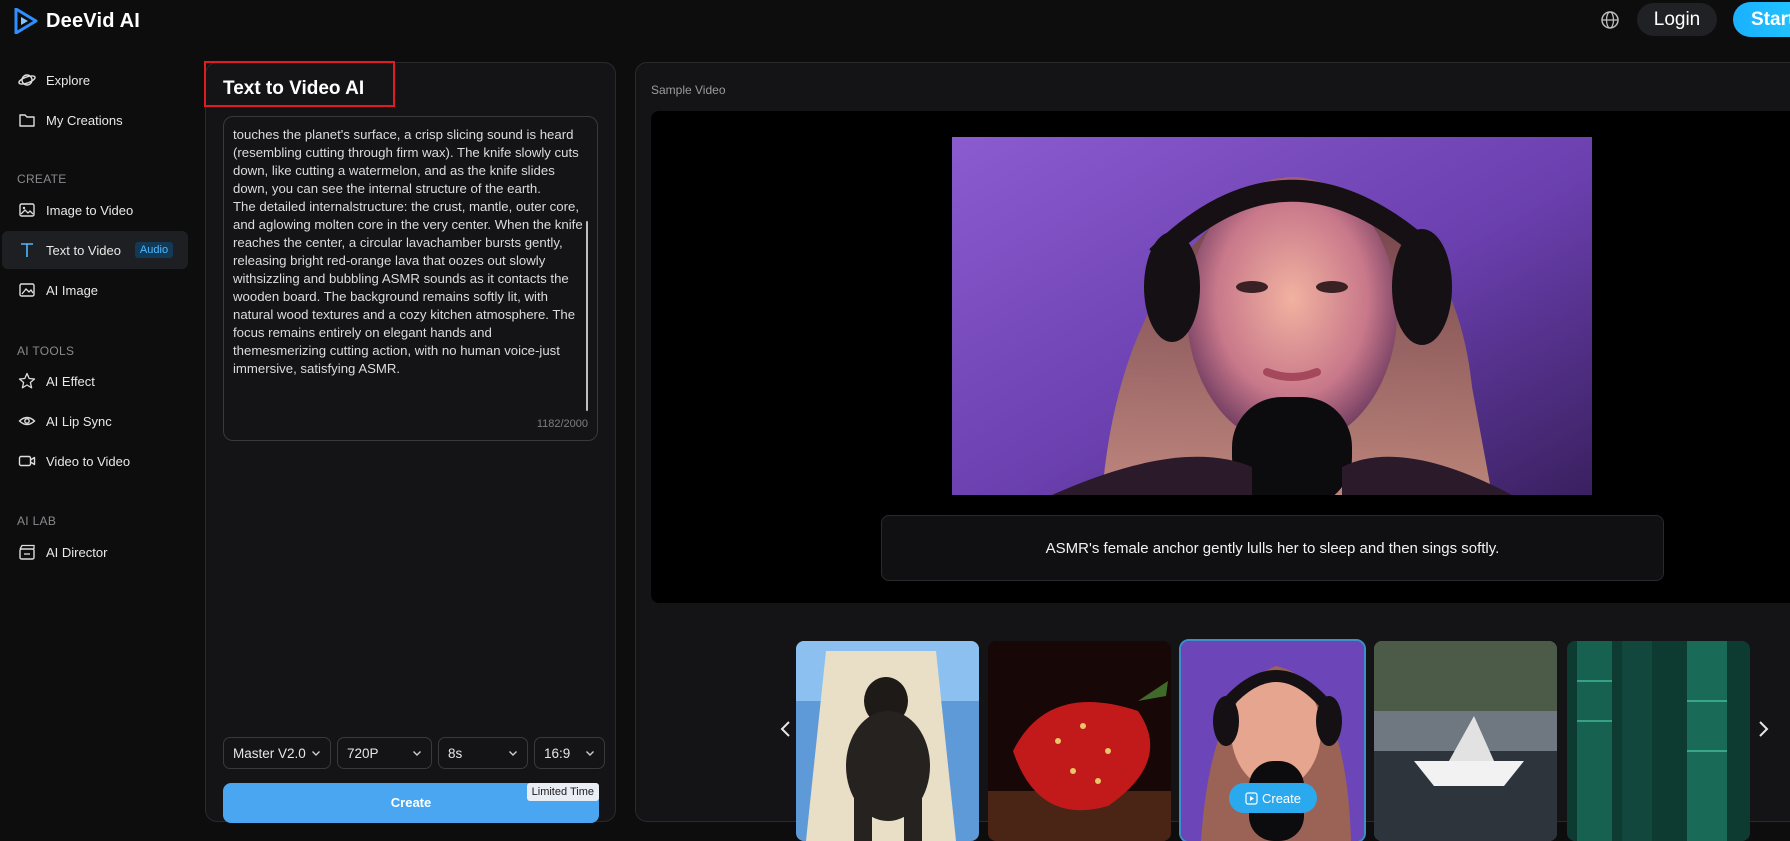 This screenshot has width=1790, height=841. What do you see at coordinates (455, 753) in the screenshot?
I see `duration-select-value: 8s` at bounding box center [455, 753].